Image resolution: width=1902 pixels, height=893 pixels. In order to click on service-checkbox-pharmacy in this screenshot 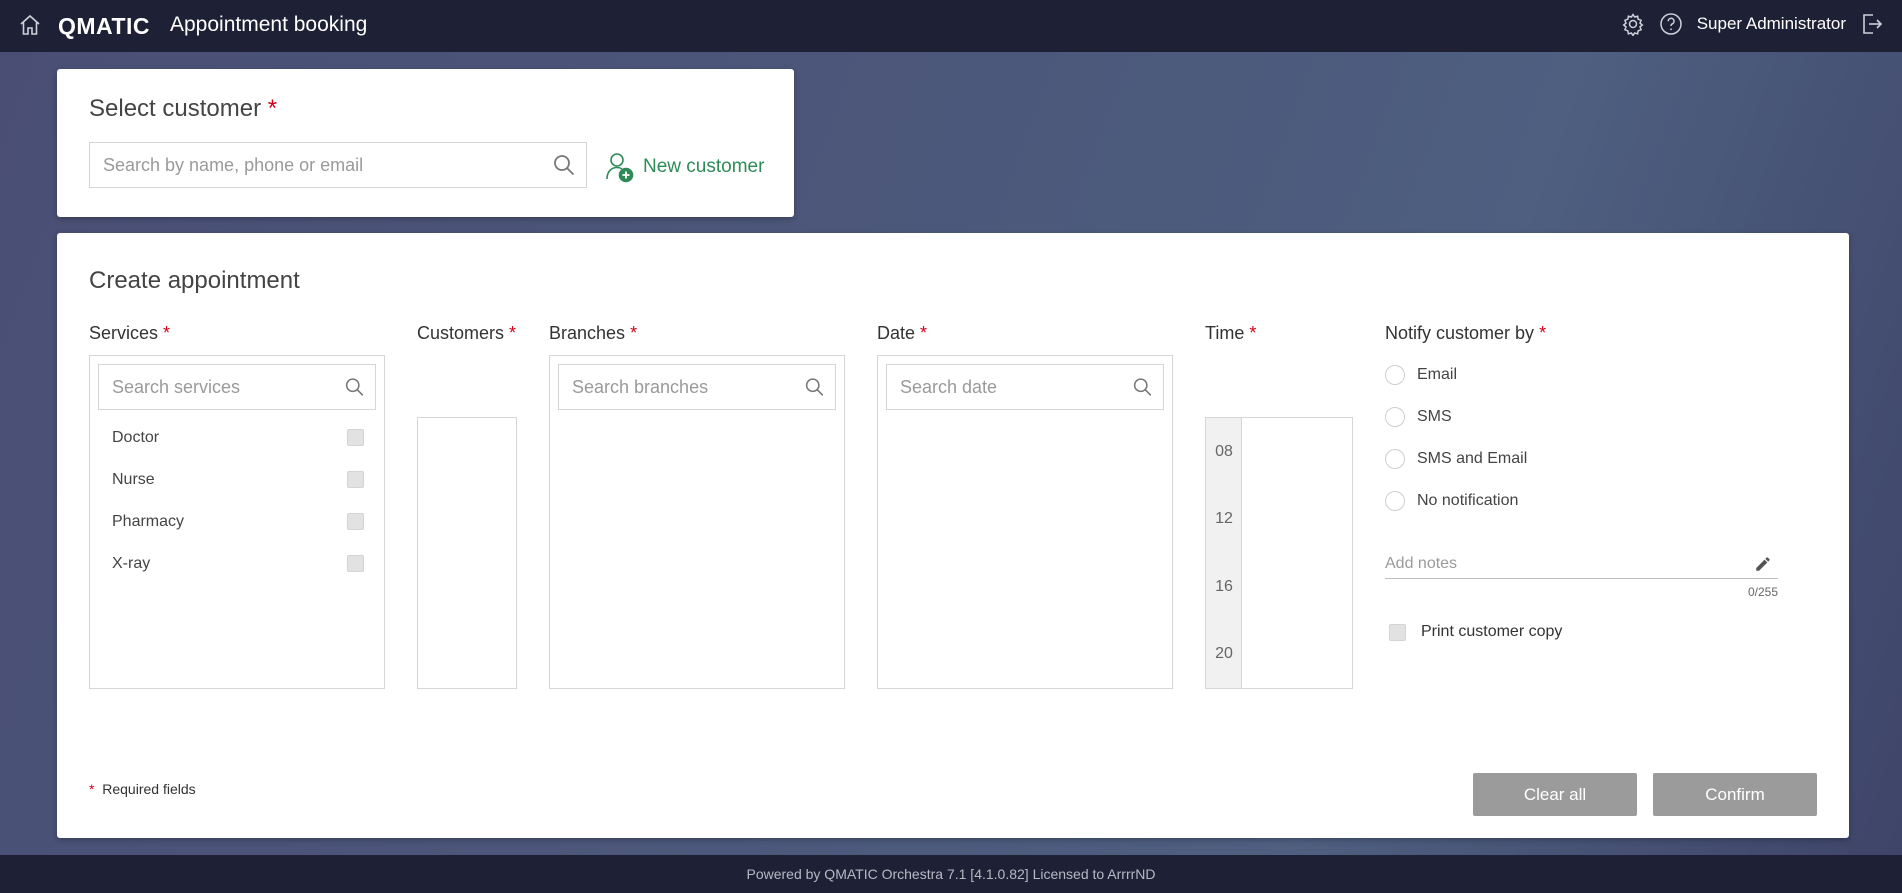, I will do `click(355, 521)`.